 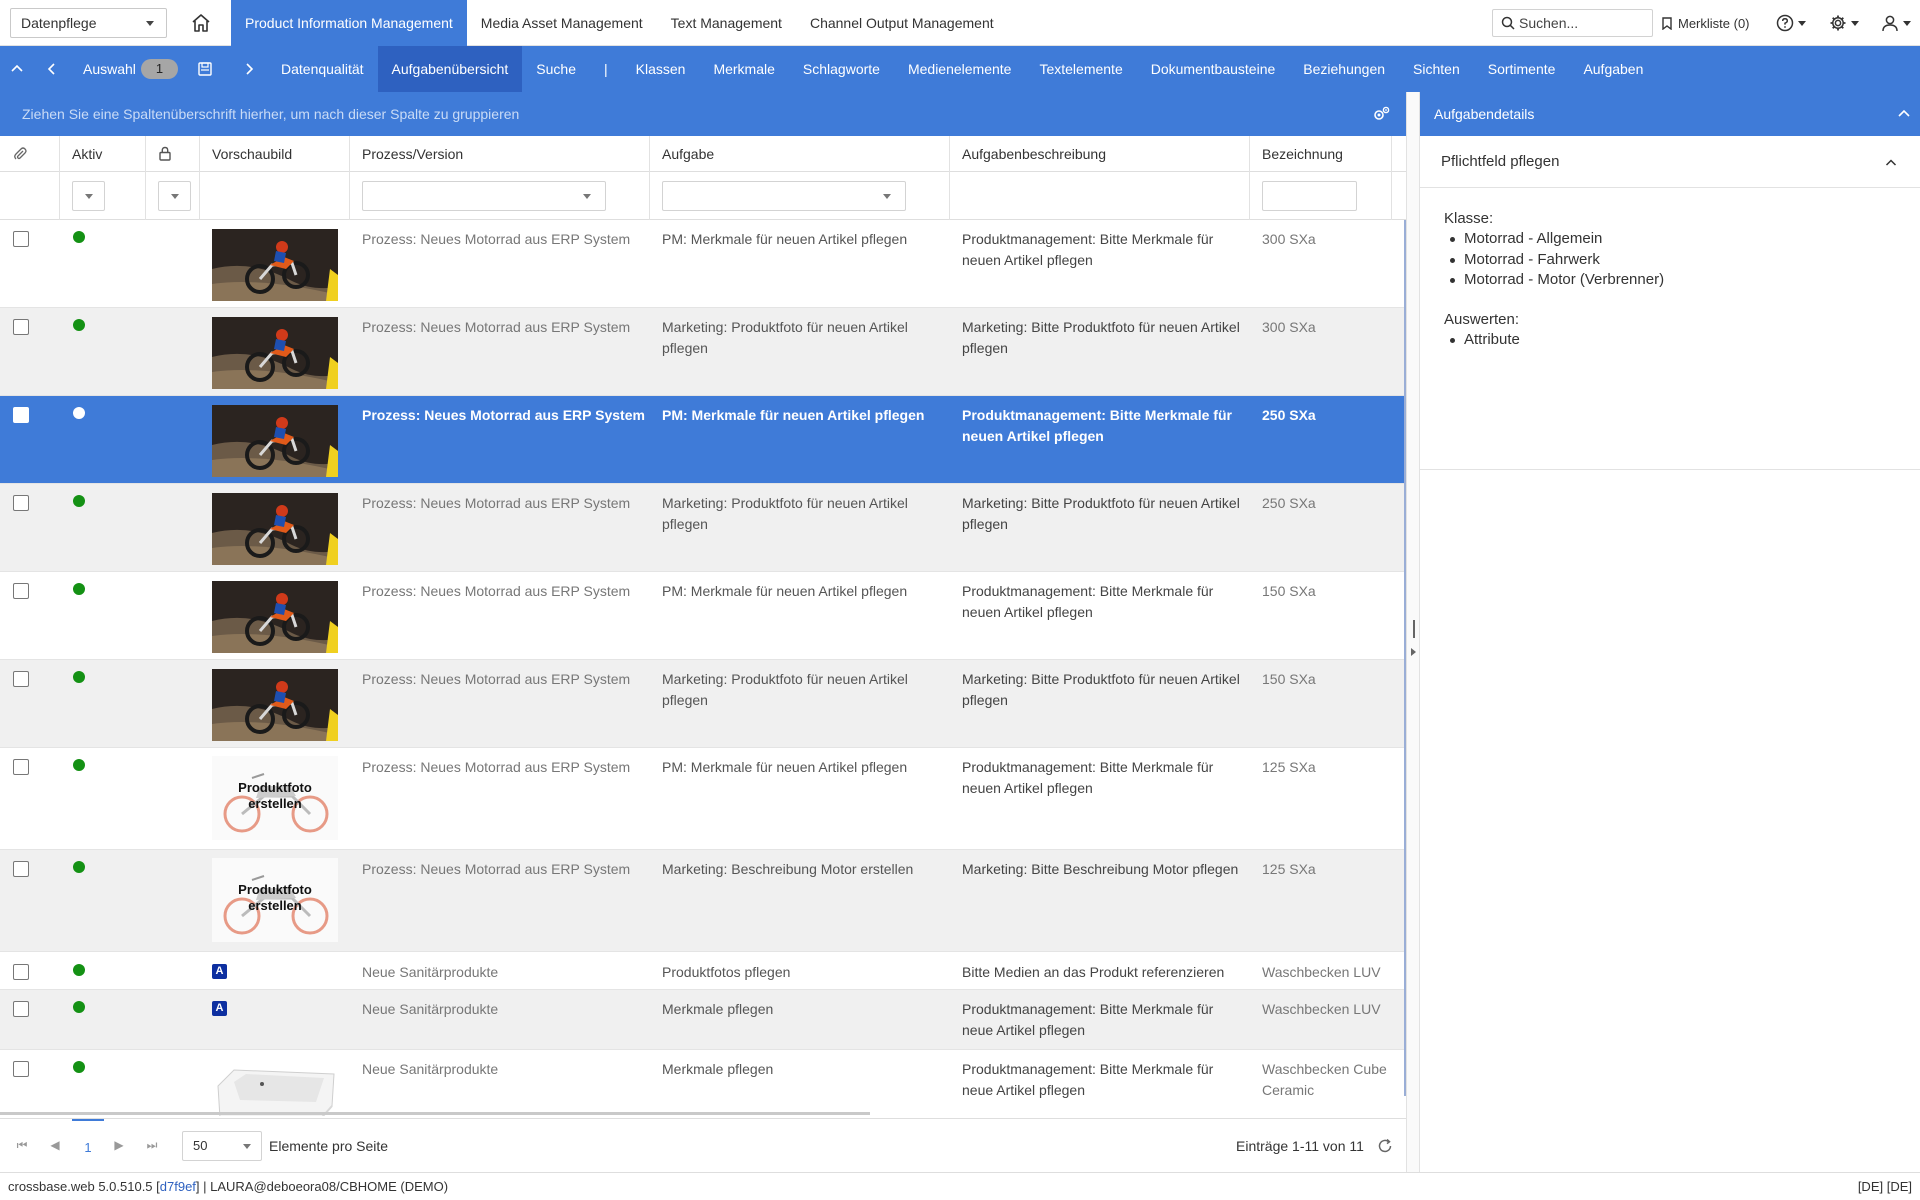 What do you see at coordinates (841, 69) in the screenshot?
I see `sub-nav-link: Schlagworte` at bounding box center [841, 69].